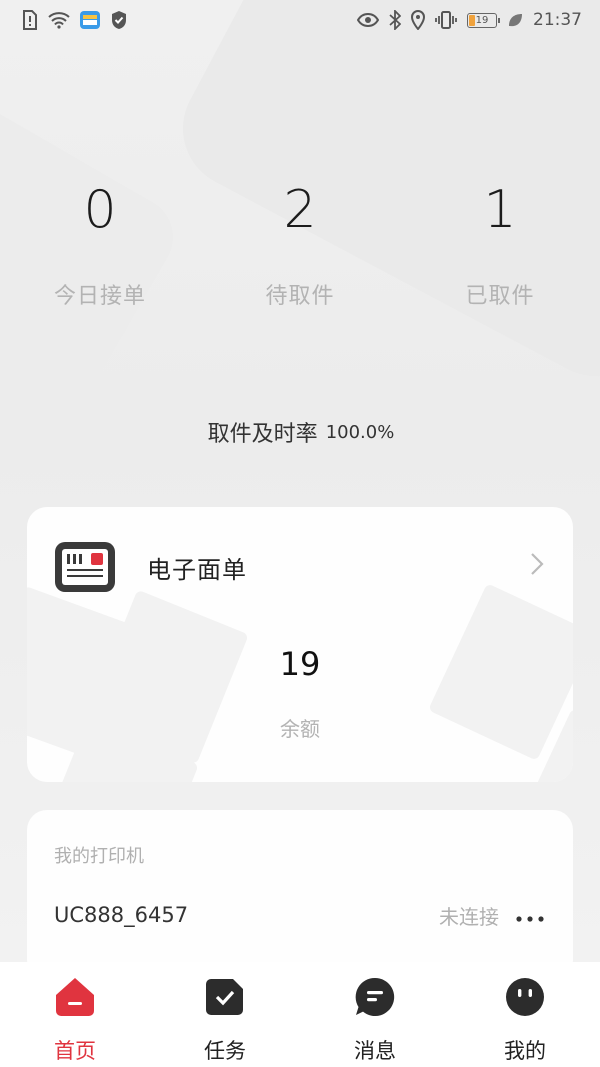 This screenshot has width=600, height=1067. What do you see at coordinates (299, 915) in the screenshot?
I see `printer-row: UC888_6457 未连接` at bounding box center [299, 915].